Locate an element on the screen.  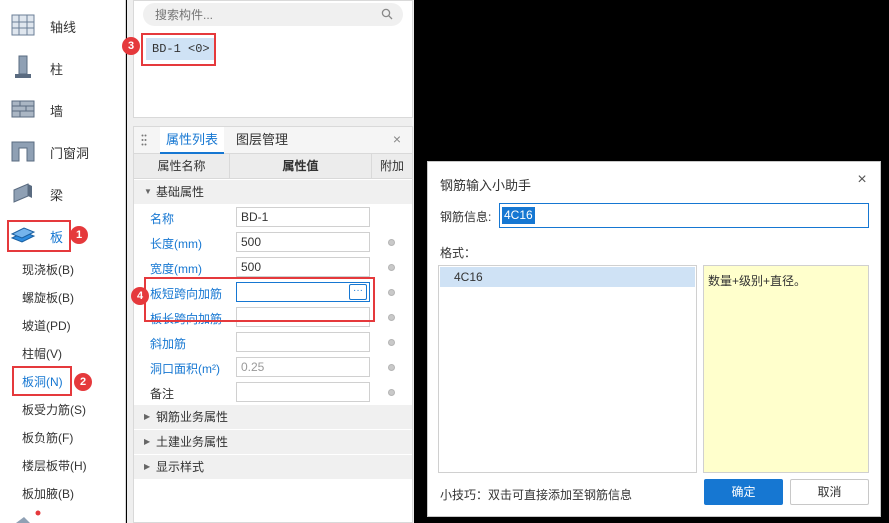
property-row: 备注 is located at coordinates (273, 392).